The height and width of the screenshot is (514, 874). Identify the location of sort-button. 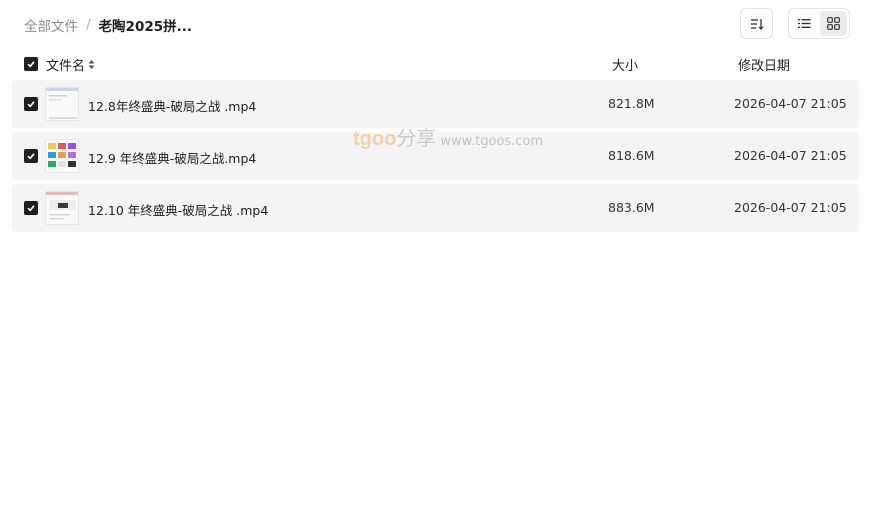
(756, 23).